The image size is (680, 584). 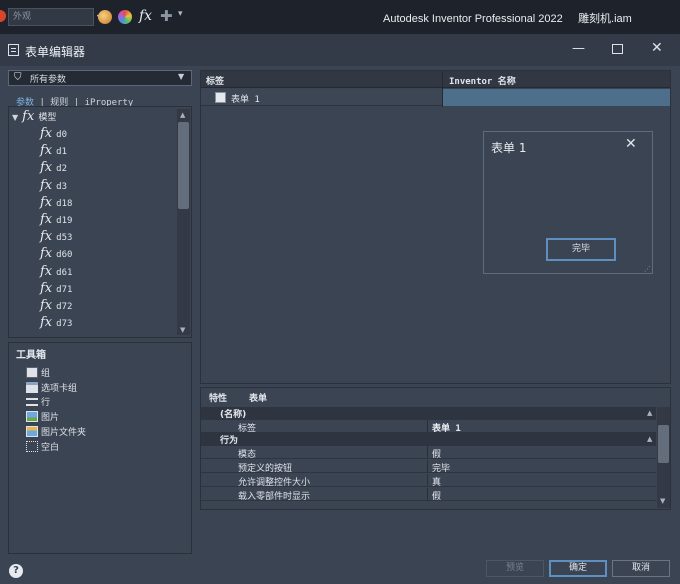 What do you see at coordinates (48, 80) in the screenshot?
I see `filter-label: 所有参数` at bounding box center [48, 80].